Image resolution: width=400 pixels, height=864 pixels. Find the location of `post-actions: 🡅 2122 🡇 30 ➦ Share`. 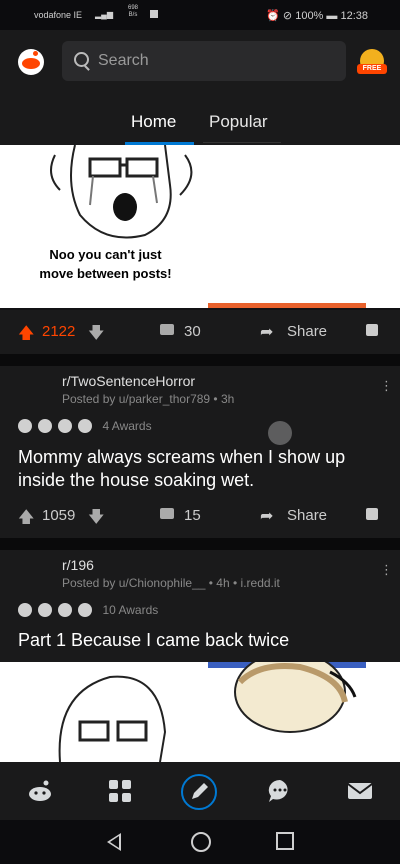

post-actions: 🡅 2122 🡇 30 ➦ Share is located at coordinates (200, 332).